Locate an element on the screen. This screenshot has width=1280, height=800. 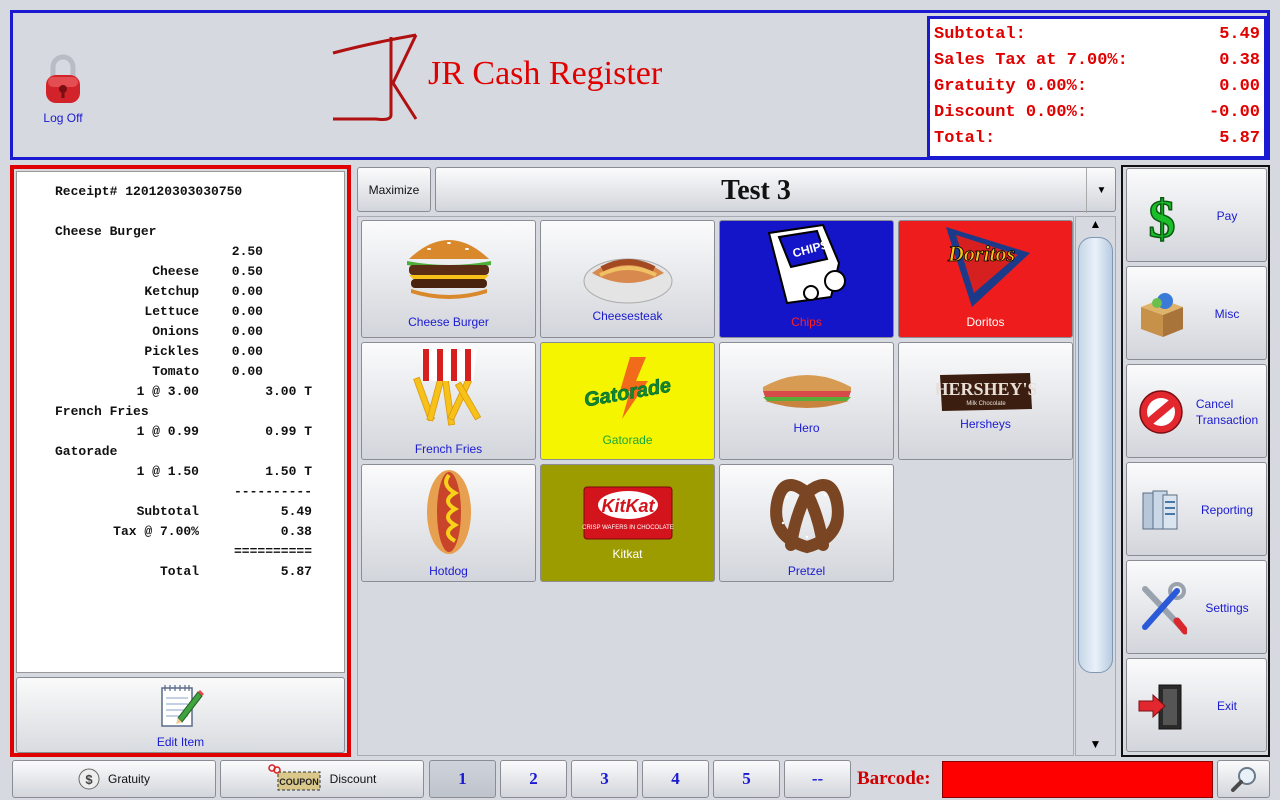
receipt-line-label: Cheese Burger is located at coordinates (106, 231).